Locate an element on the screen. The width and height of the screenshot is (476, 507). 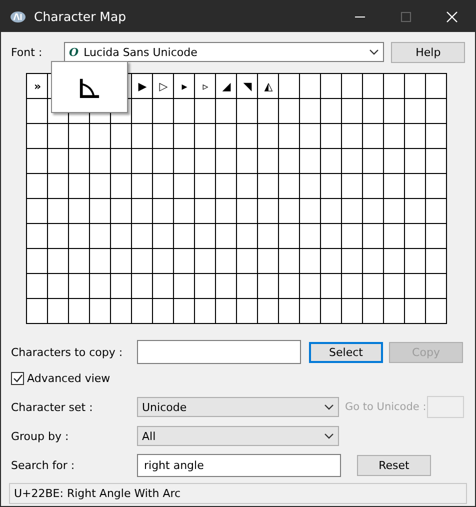
reset-button: Reset is located at coordinates (394, 465).